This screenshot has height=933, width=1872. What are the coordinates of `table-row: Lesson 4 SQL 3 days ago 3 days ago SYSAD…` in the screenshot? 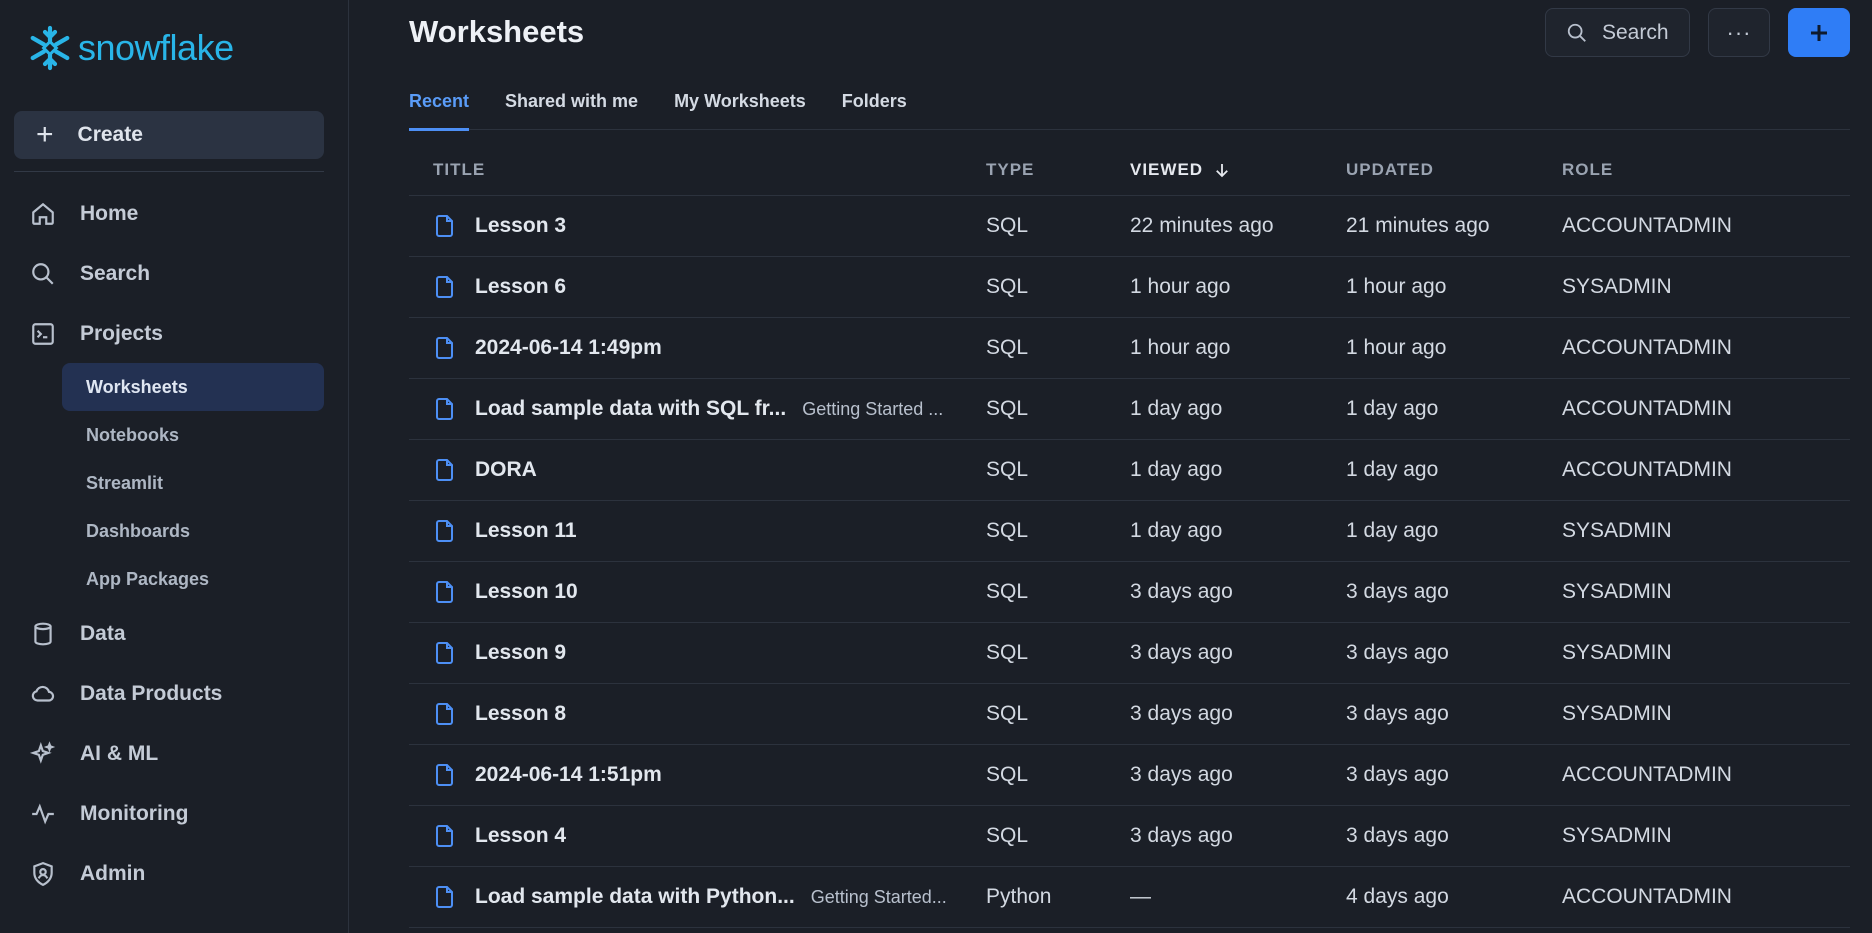 It's located at (1129, 836).